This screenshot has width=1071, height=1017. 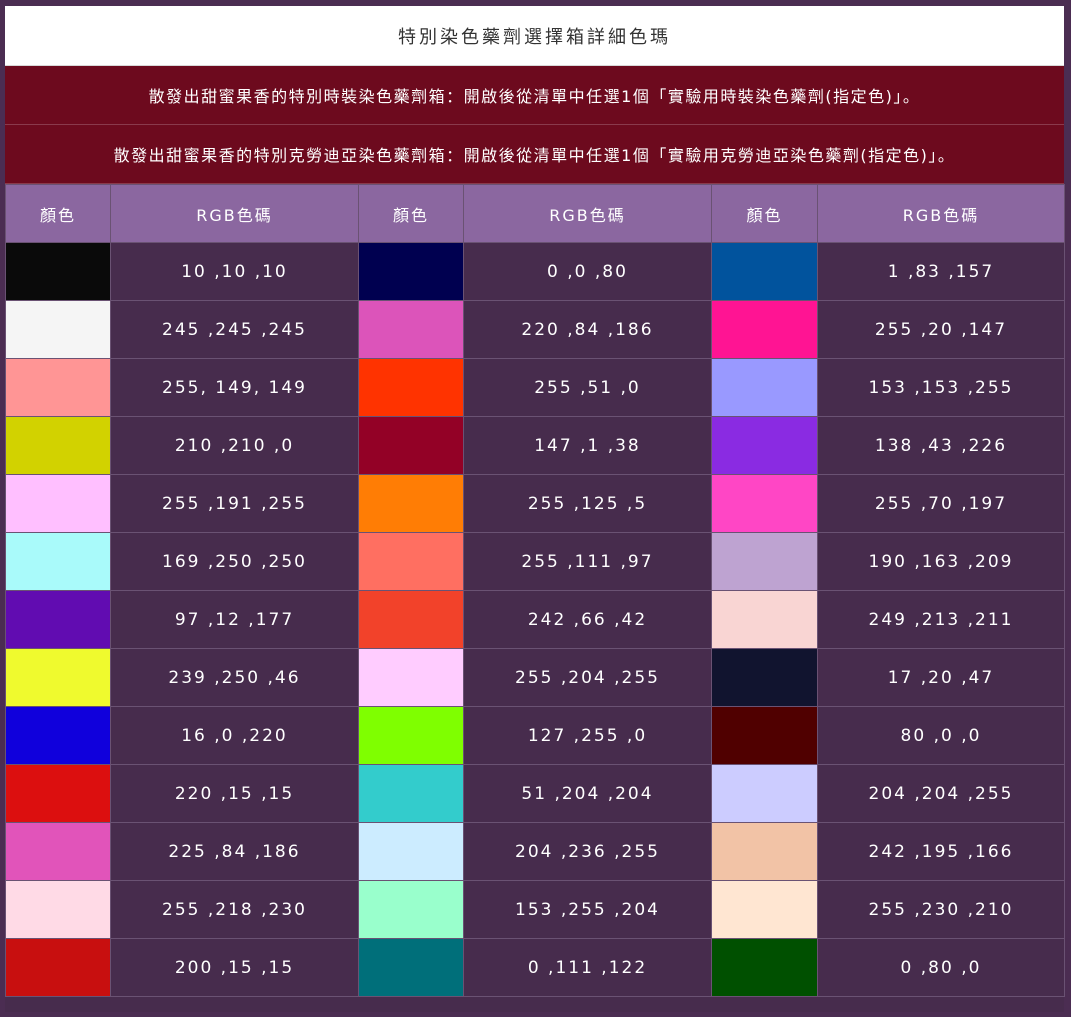 I want to click on table-row: 169 ,250 ,250 255 ,111 ,97 190 ,163 ,209, so click(x=535, y=561).